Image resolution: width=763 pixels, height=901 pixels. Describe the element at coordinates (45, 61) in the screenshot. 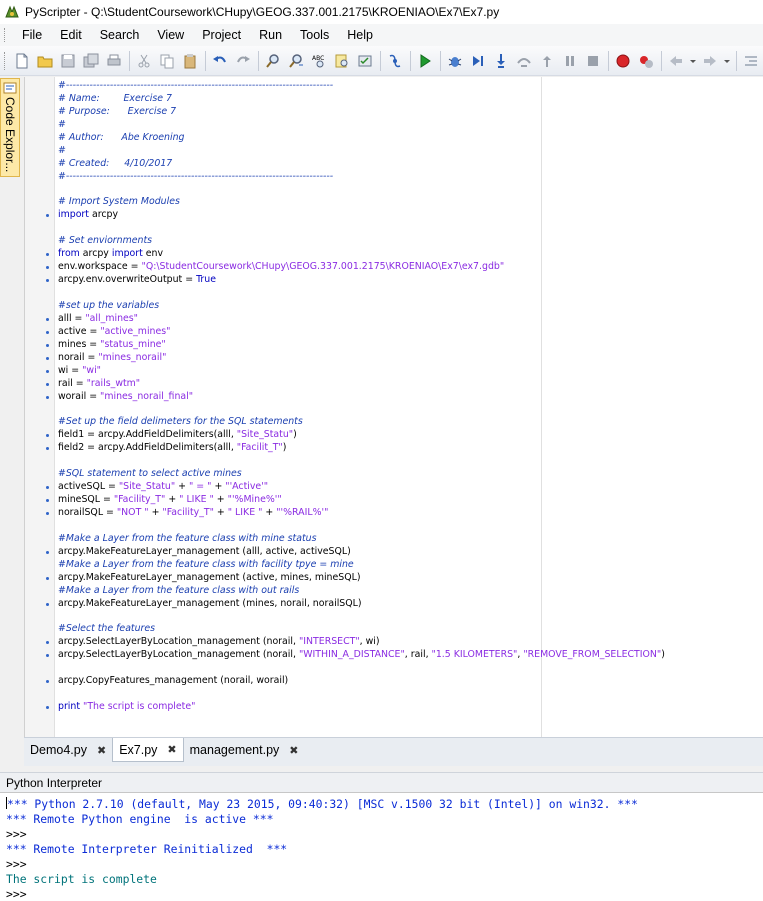

I see `open-file-button` at that location.